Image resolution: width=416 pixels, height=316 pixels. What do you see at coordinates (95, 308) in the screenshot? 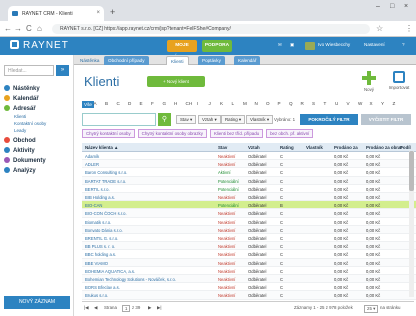
I see `prev-page-icon: ◀` at bounding box center [95, 308].